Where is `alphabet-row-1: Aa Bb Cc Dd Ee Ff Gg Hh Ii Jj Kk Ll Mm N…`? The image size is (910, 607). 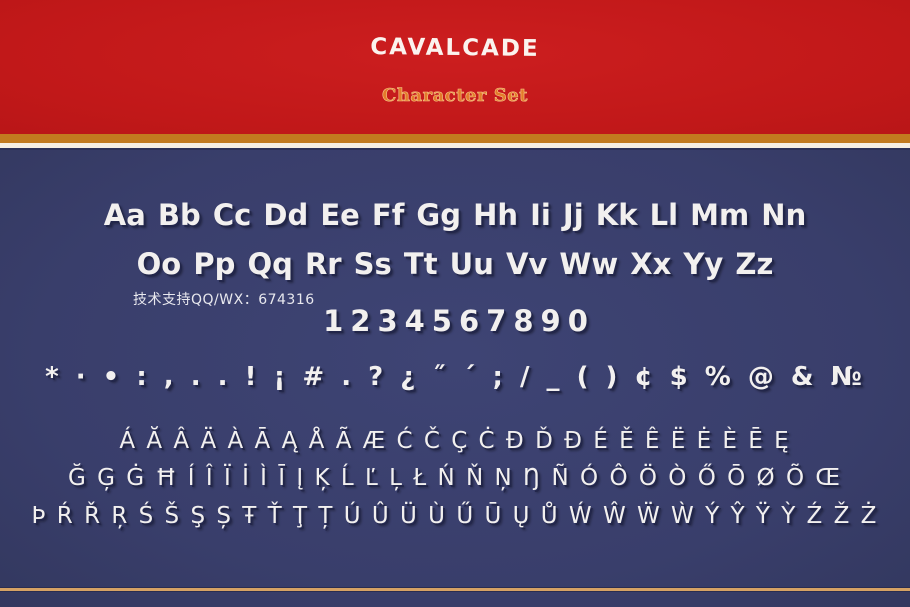 alphabet-row-1: Aa Bb Cc Dd Ee Ff Gg Hh Ii Jj Kk Ll Mm N… is located at coordinates (455, 215).